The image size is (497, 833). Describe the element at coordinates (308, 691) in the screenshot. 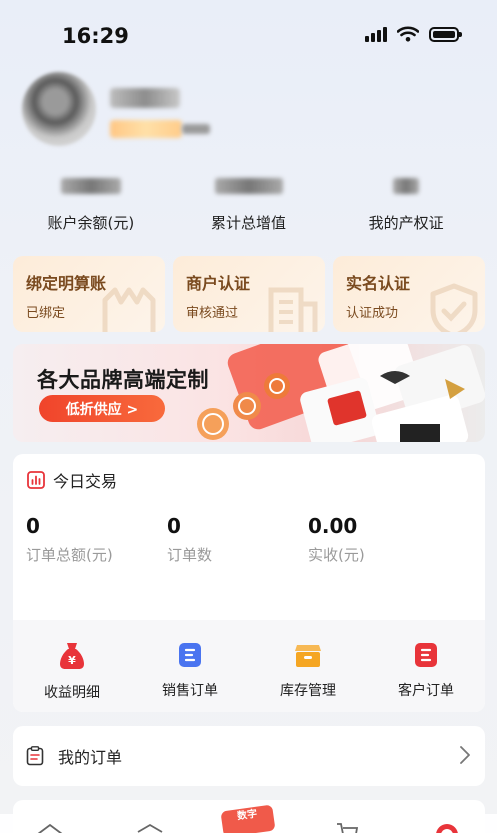

I see `quick-action-label: 库存管理` at that location.